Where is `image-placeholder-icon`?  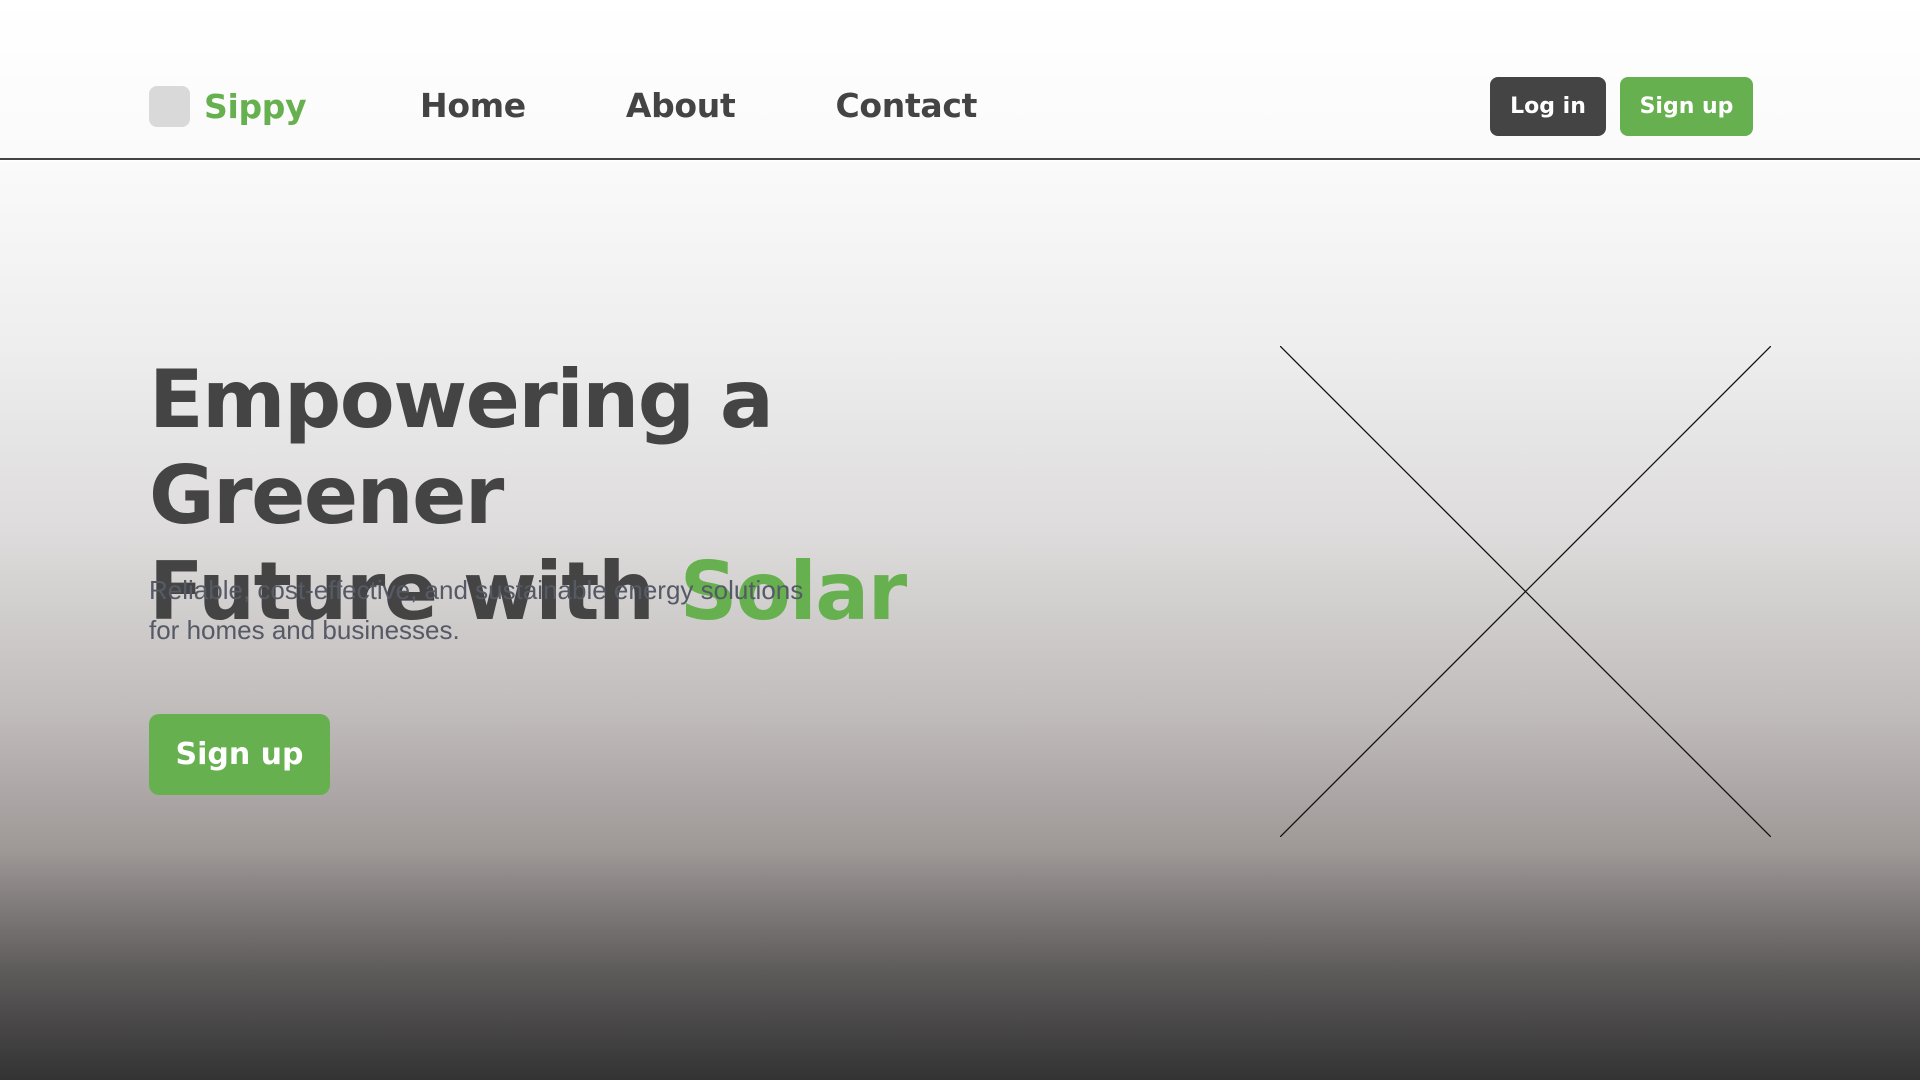
image-placeholder-icon is located at coordinates (1525, 591).